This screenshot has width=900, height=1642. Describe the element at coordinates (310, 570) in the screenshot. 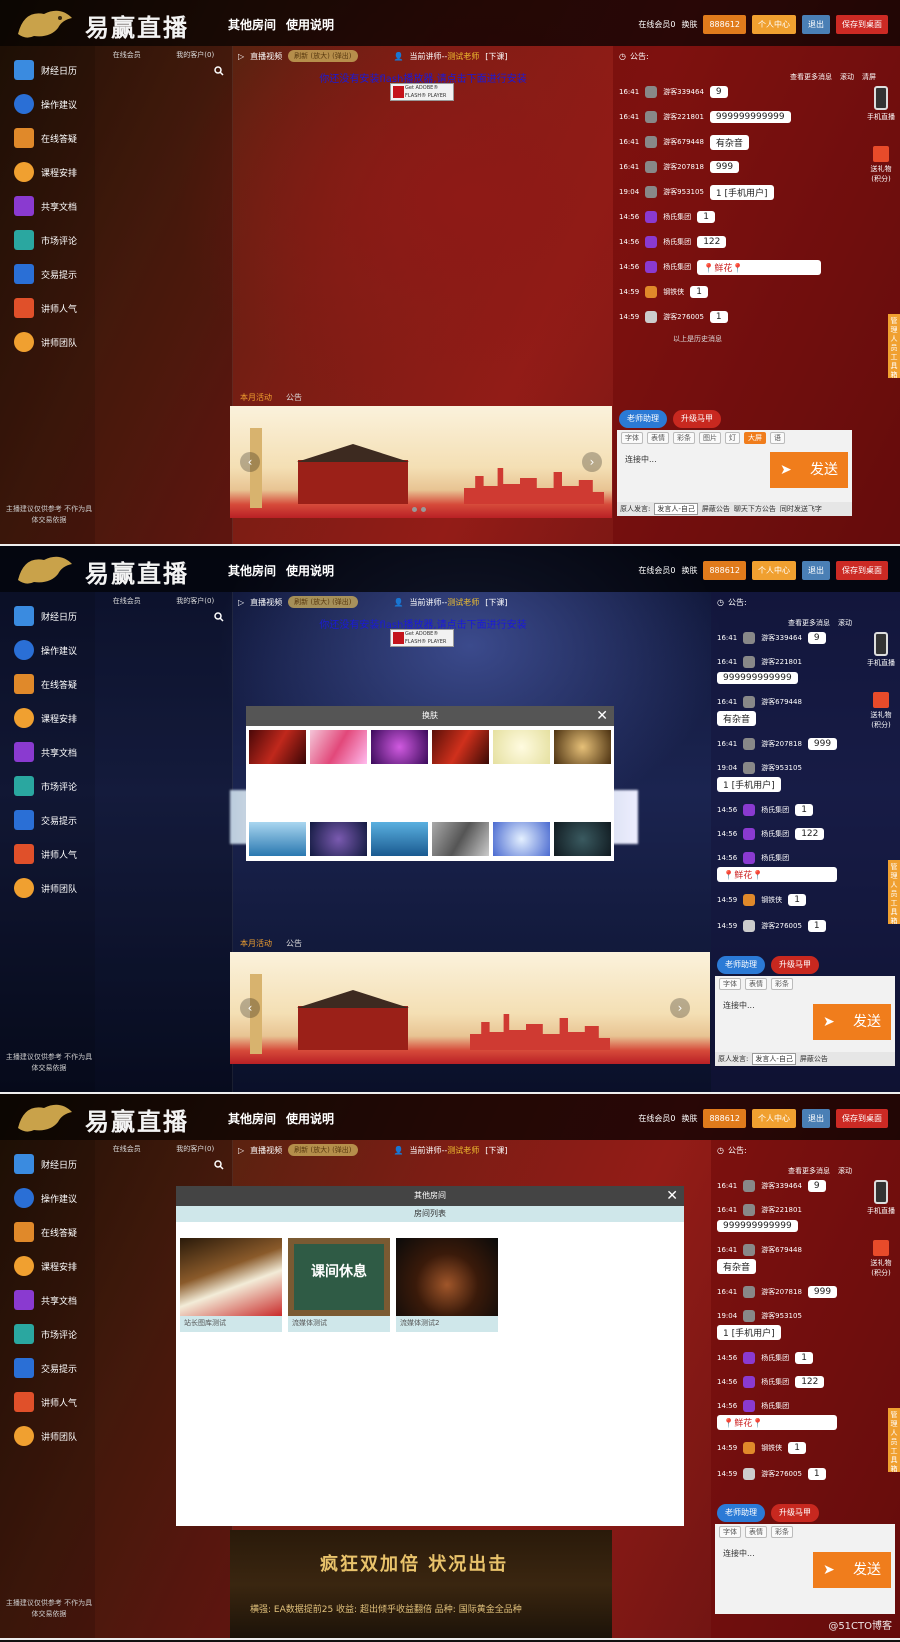

I see `nav-help: 使用说明` at that location.